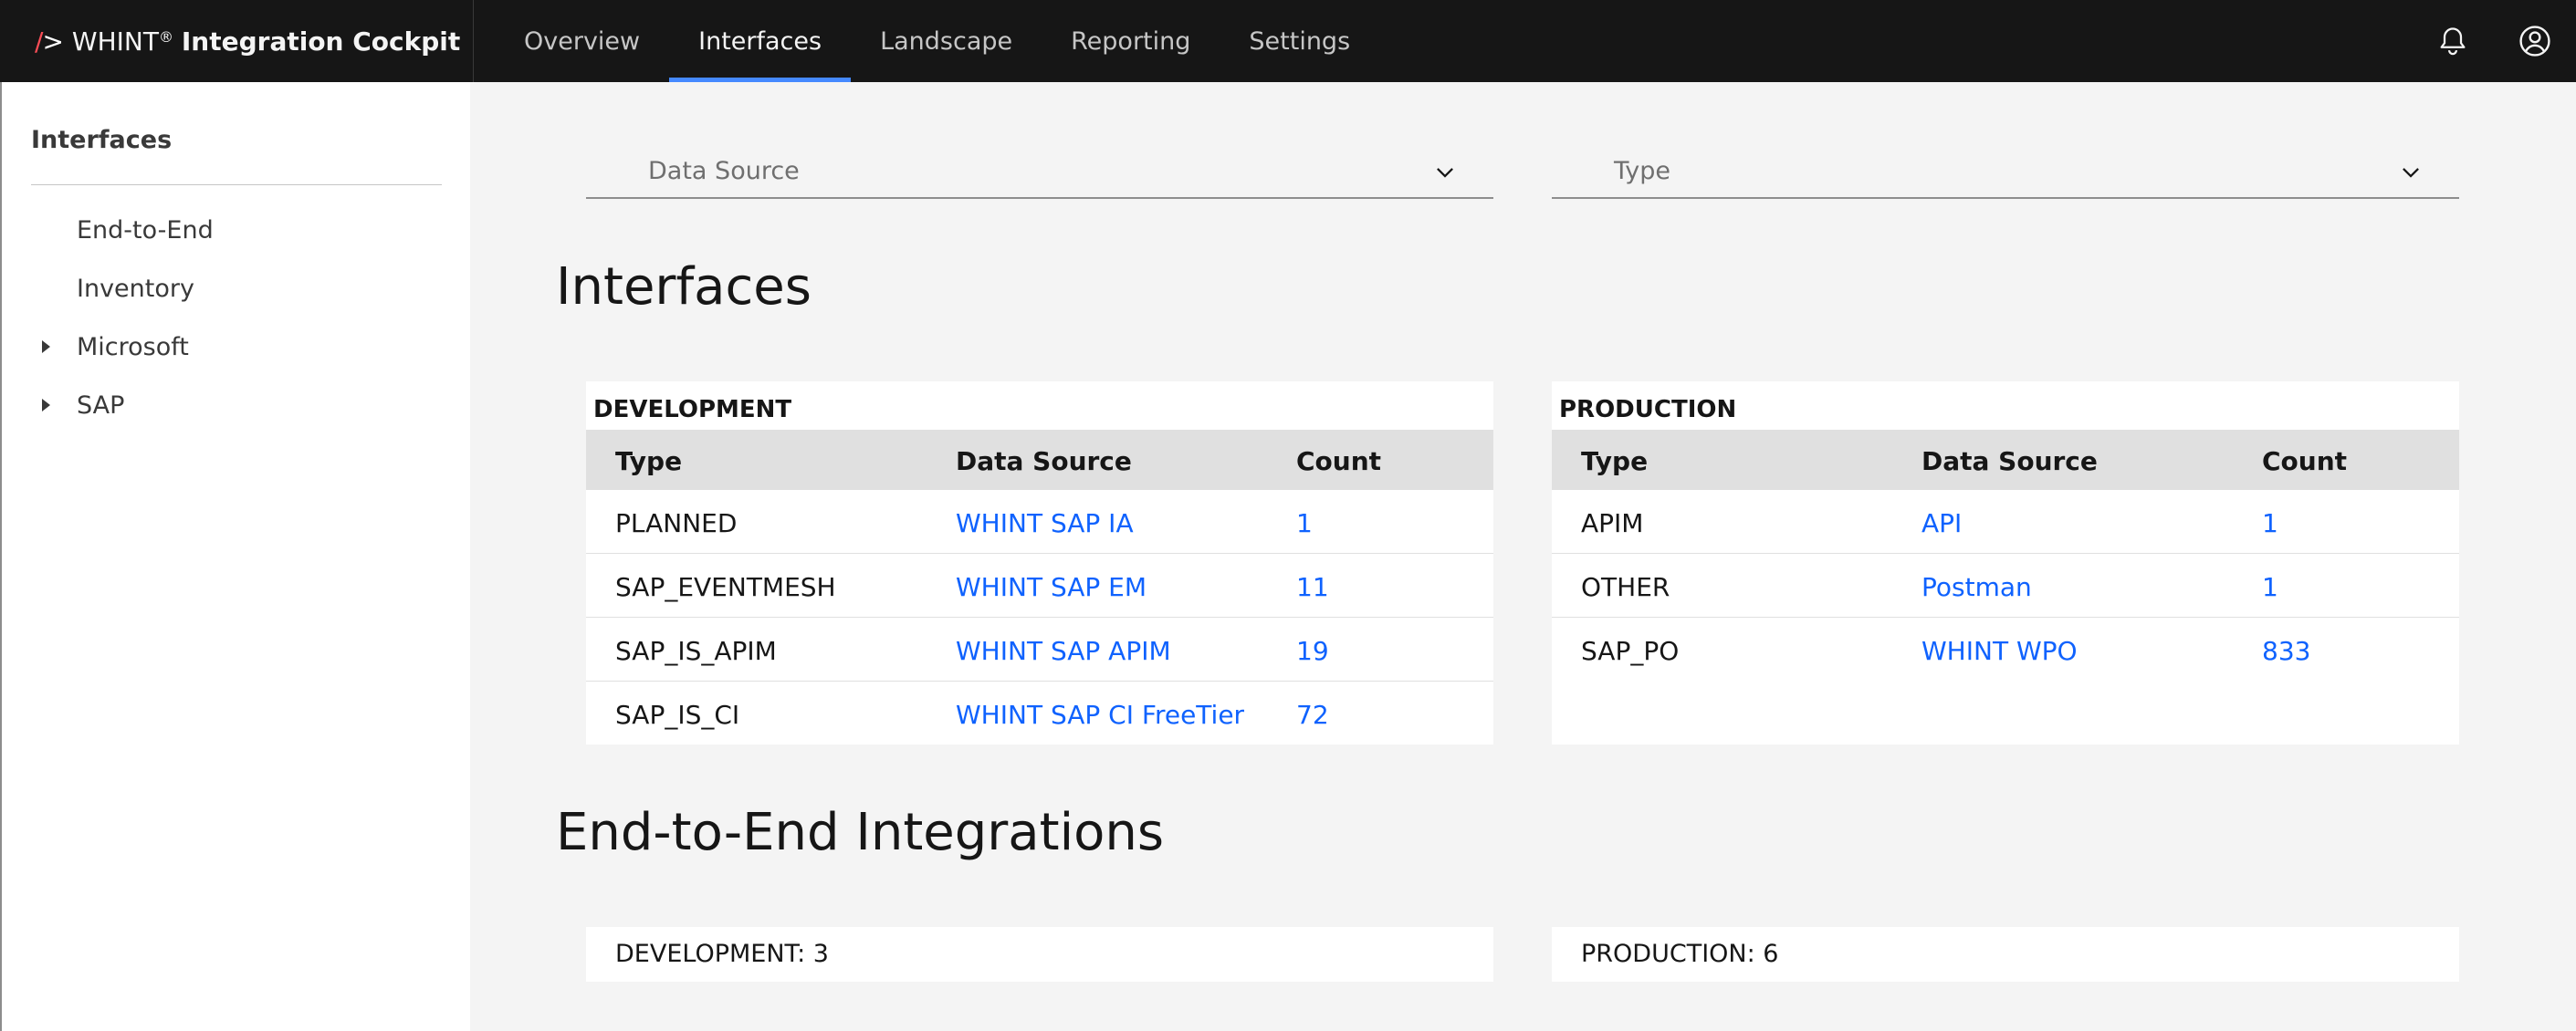 The width and height of the screenshot is (2576, 1031). I want to click on table-row: SAP_EVENTMESH WHINT SAP EM 11, so click(1039, 586).